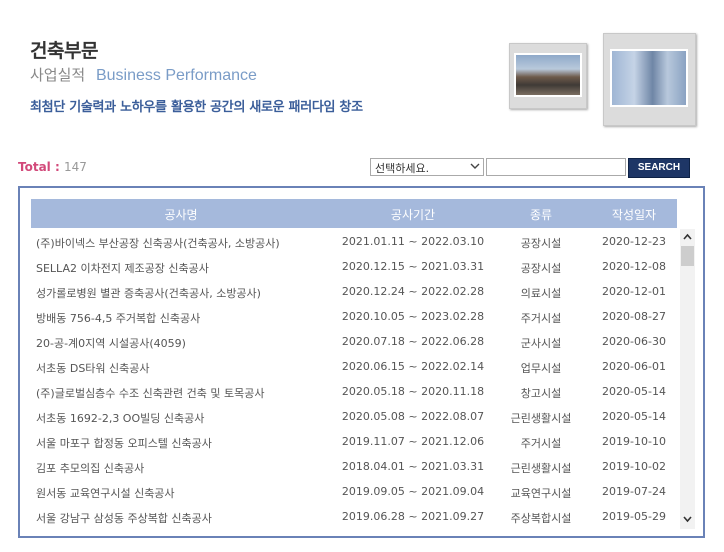 The height and width of the screenshot is (552, 724). I want to click on project-date-cell: 2020-06-01, so click(634, 366).